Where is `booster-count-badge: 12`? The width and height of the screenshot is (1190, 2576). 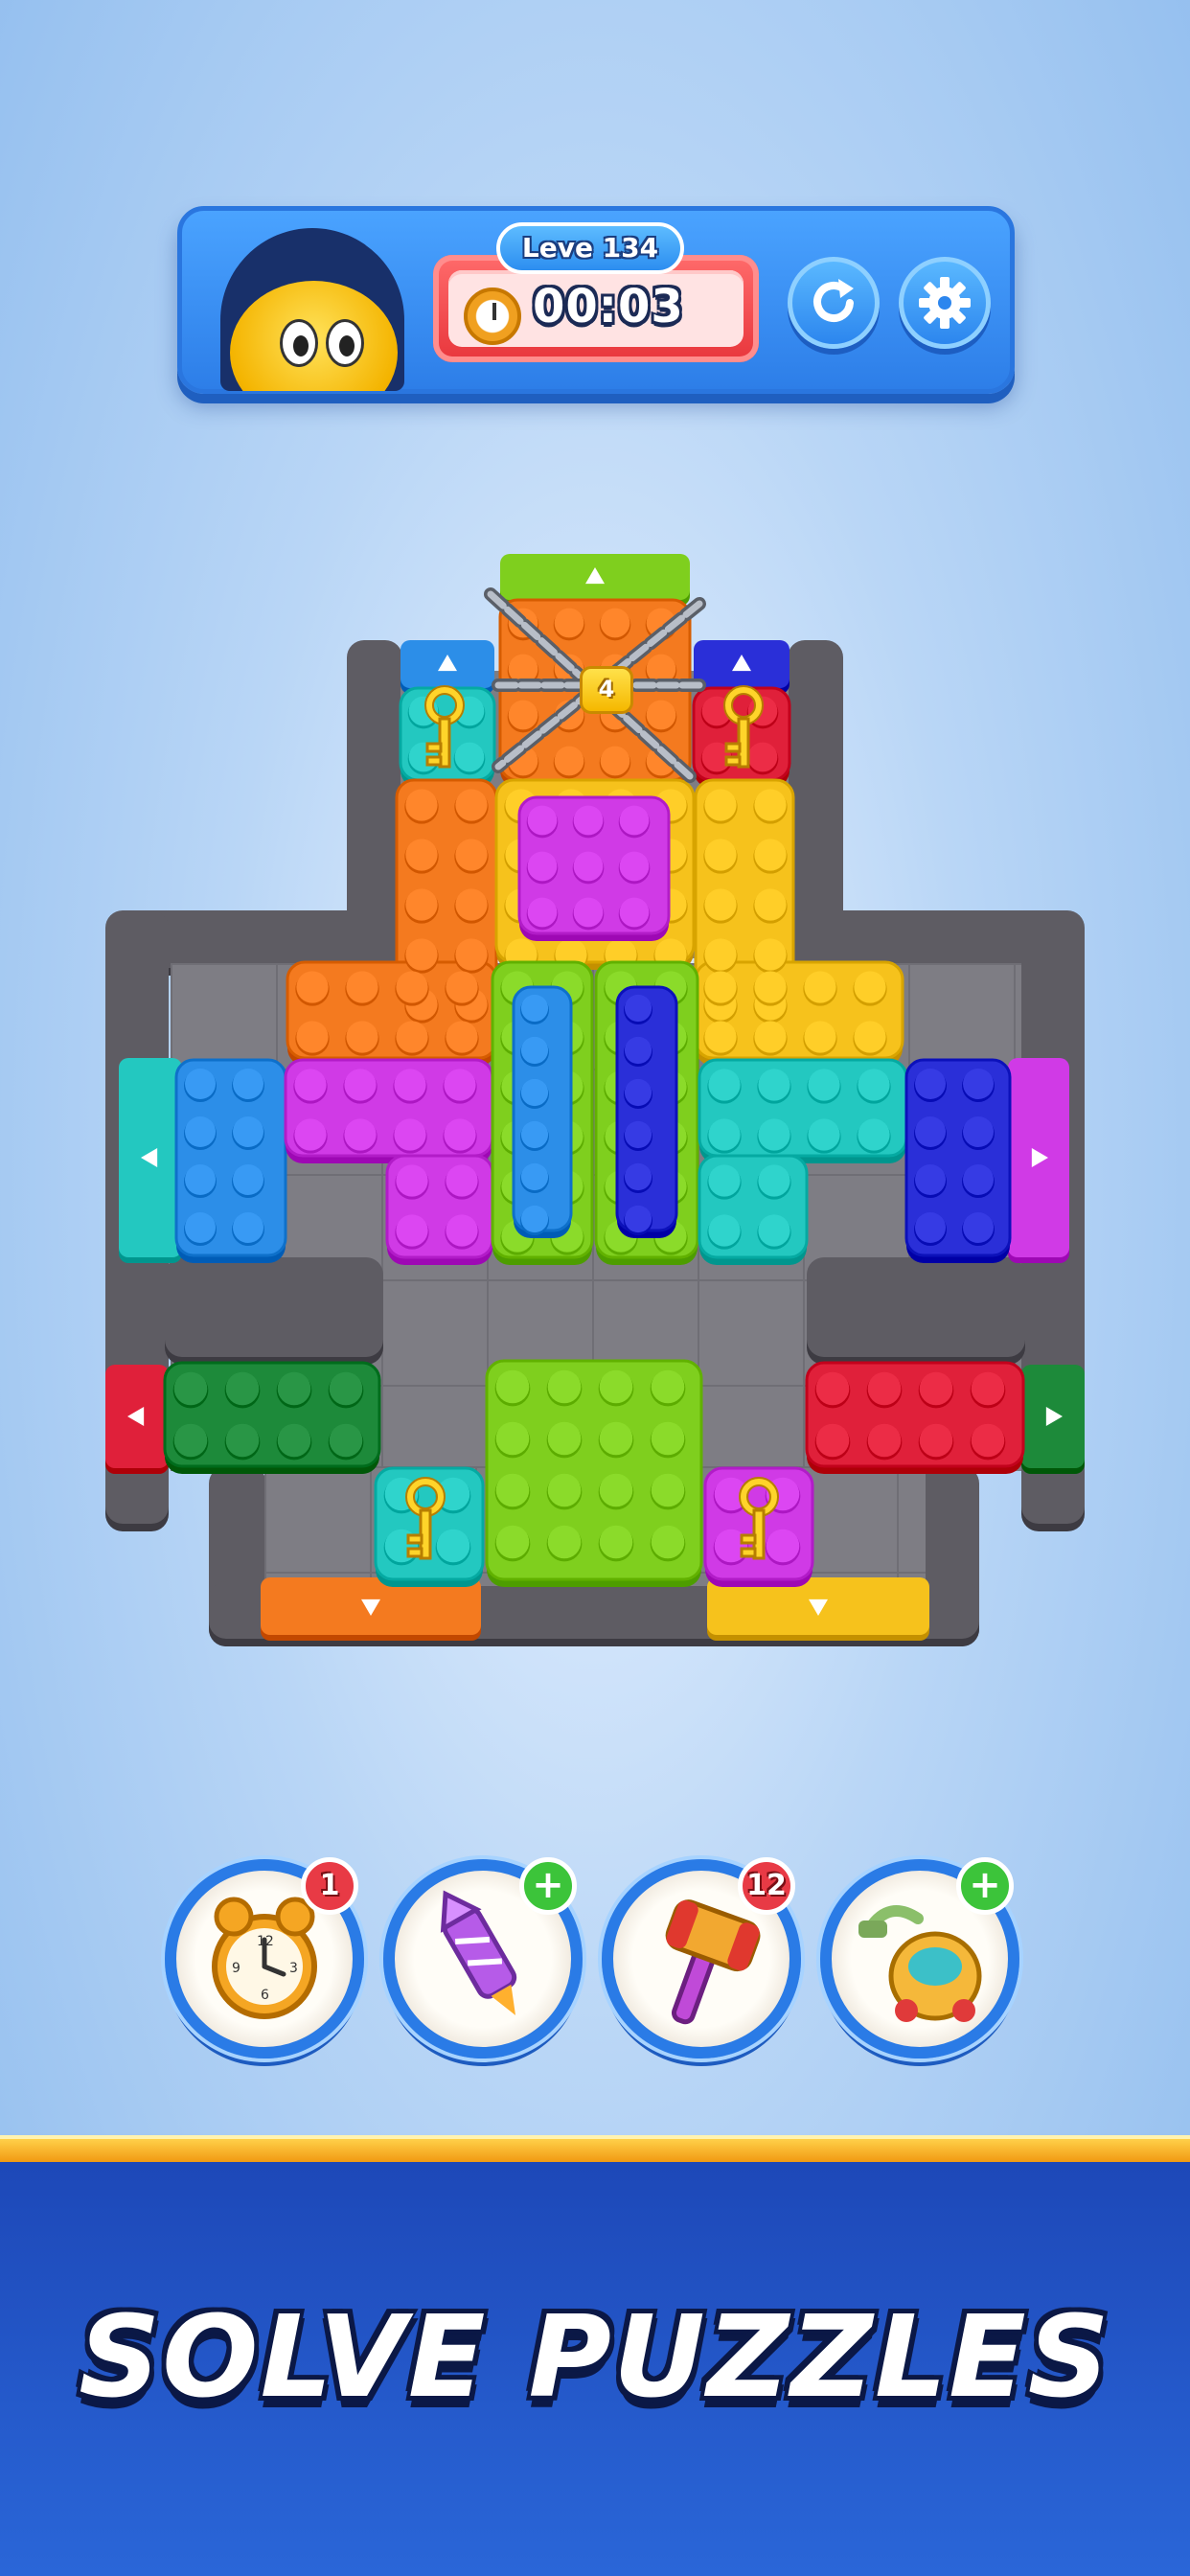 booster-count-badge: 12 is located at coordinates (766, 1886).